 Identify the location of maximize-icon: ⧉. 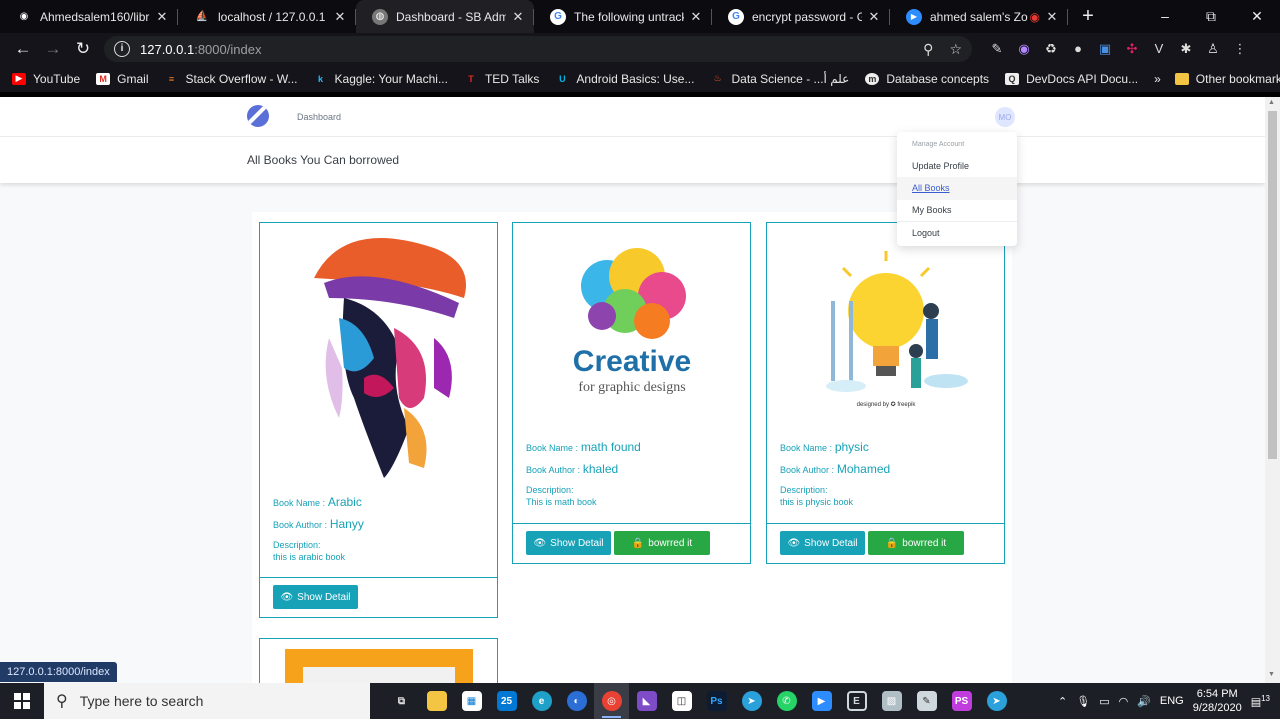
(1211, 16).